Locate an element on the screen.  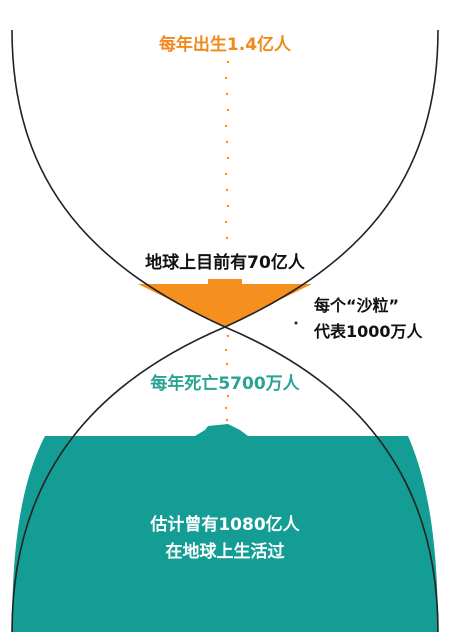
births-per-year-label: 每年出生1.4亿人 is located at coordinates (225, 45).